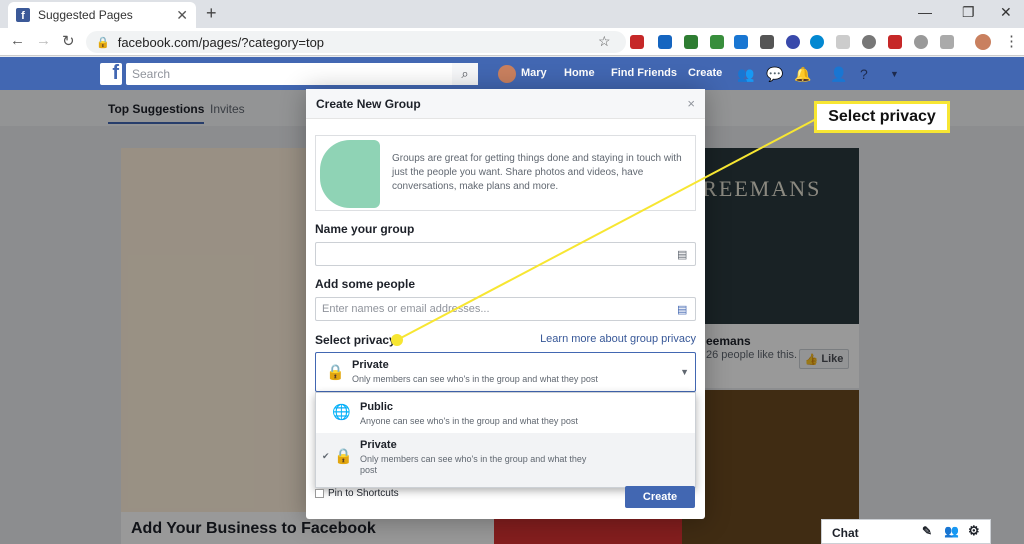 This screenshot has width=1024, height=544. I want to click on restore-icon: ❐, so click(968, 12).